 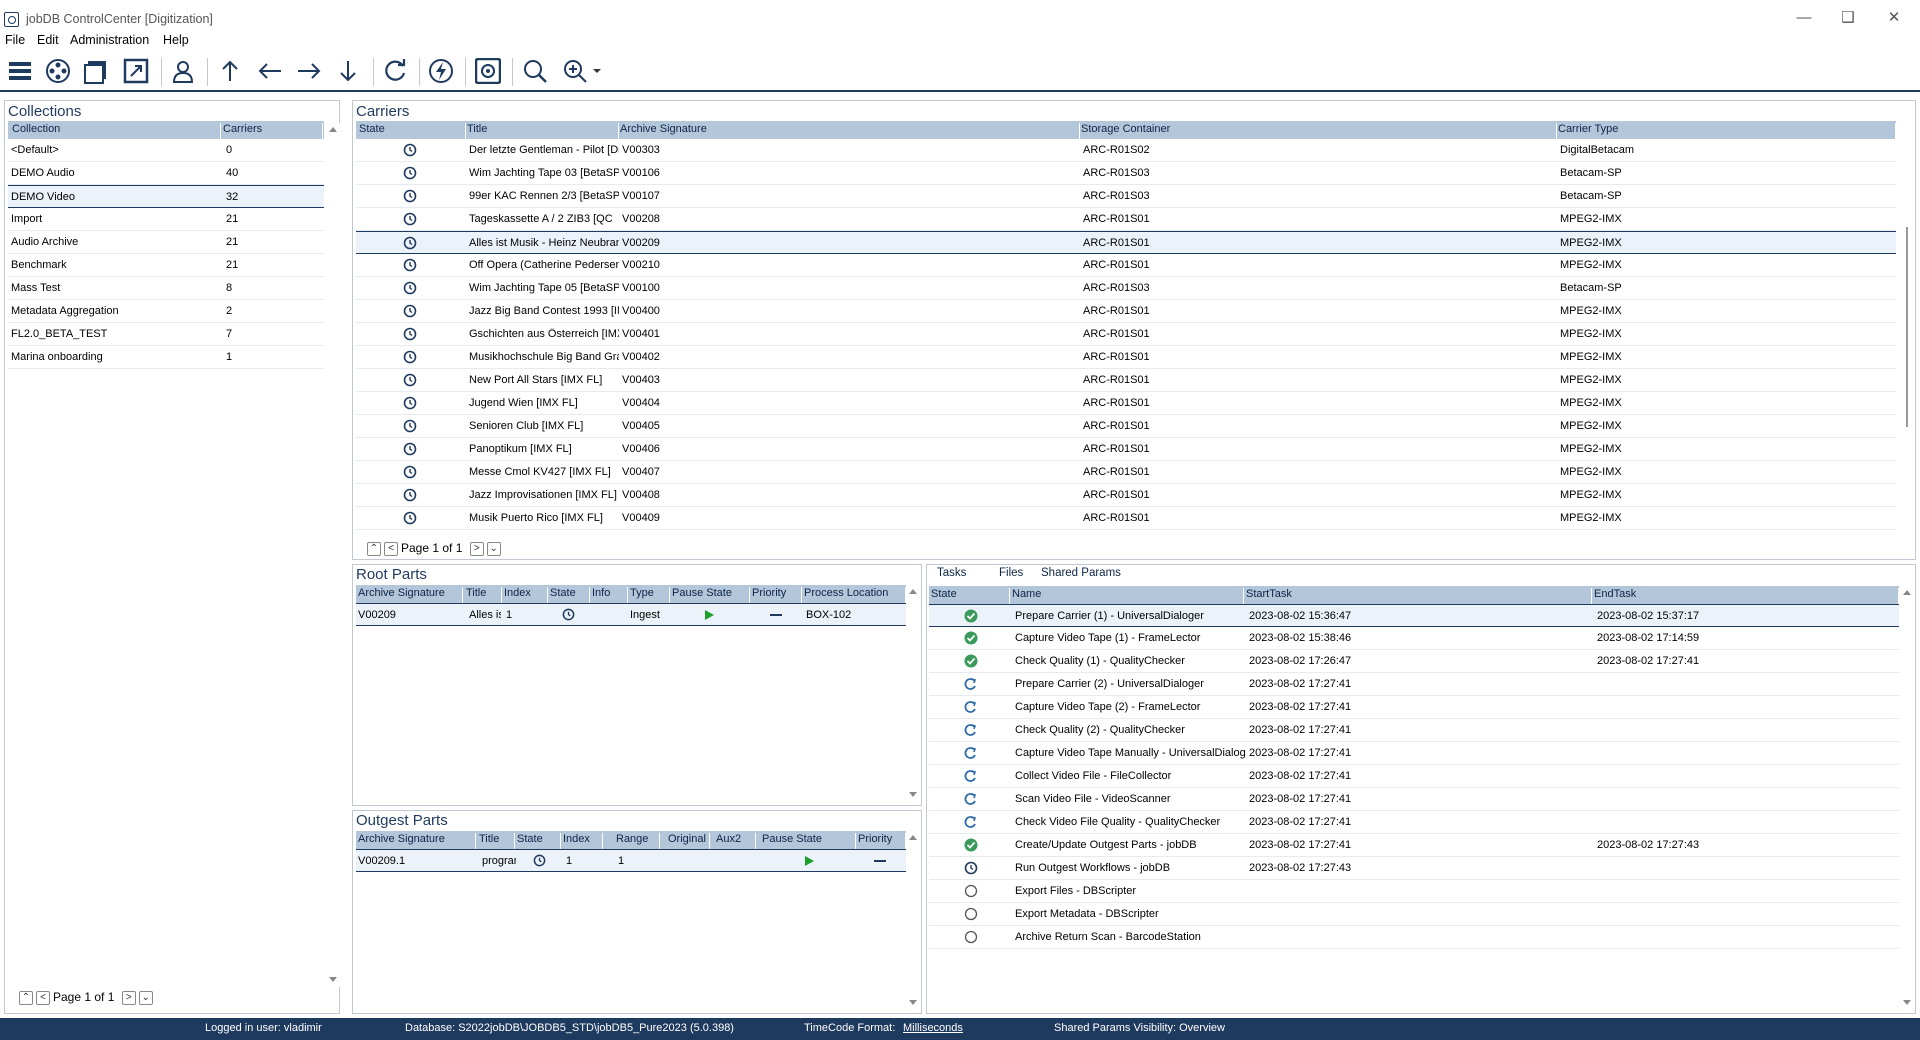 What do you see at coordinates (273, 131) in the screenshot?
I see `col-carriers: Carriers` at bounding box center [273, 131].